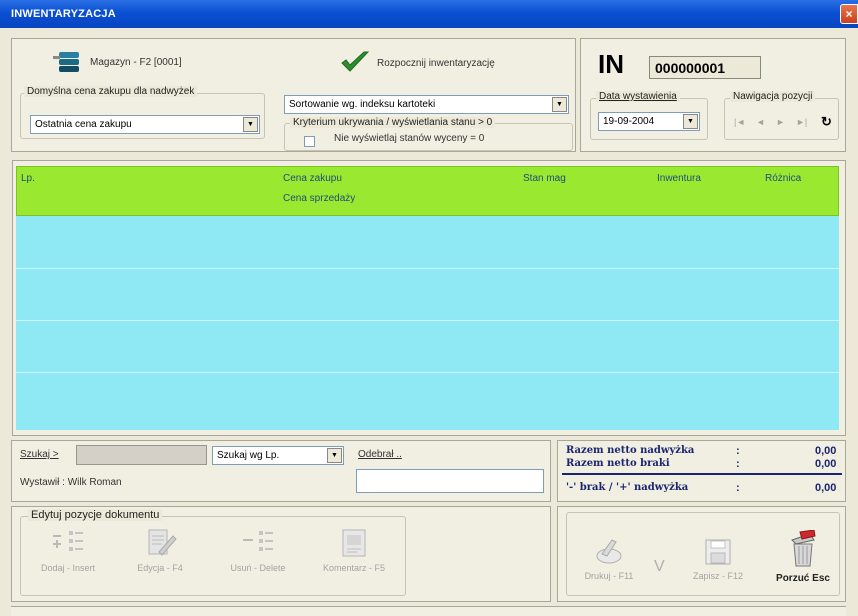 Image resolution: width=858 pixels, height=616 pixels. Describe the element at coordinates (28, 178) in the screenshot. I see `col-lp: Lp.` at that location.